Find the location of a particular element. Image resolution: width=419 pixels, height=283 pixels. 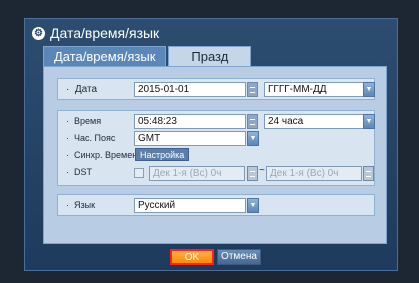

timezone-select: GMT is located at coordinates (190, 138).